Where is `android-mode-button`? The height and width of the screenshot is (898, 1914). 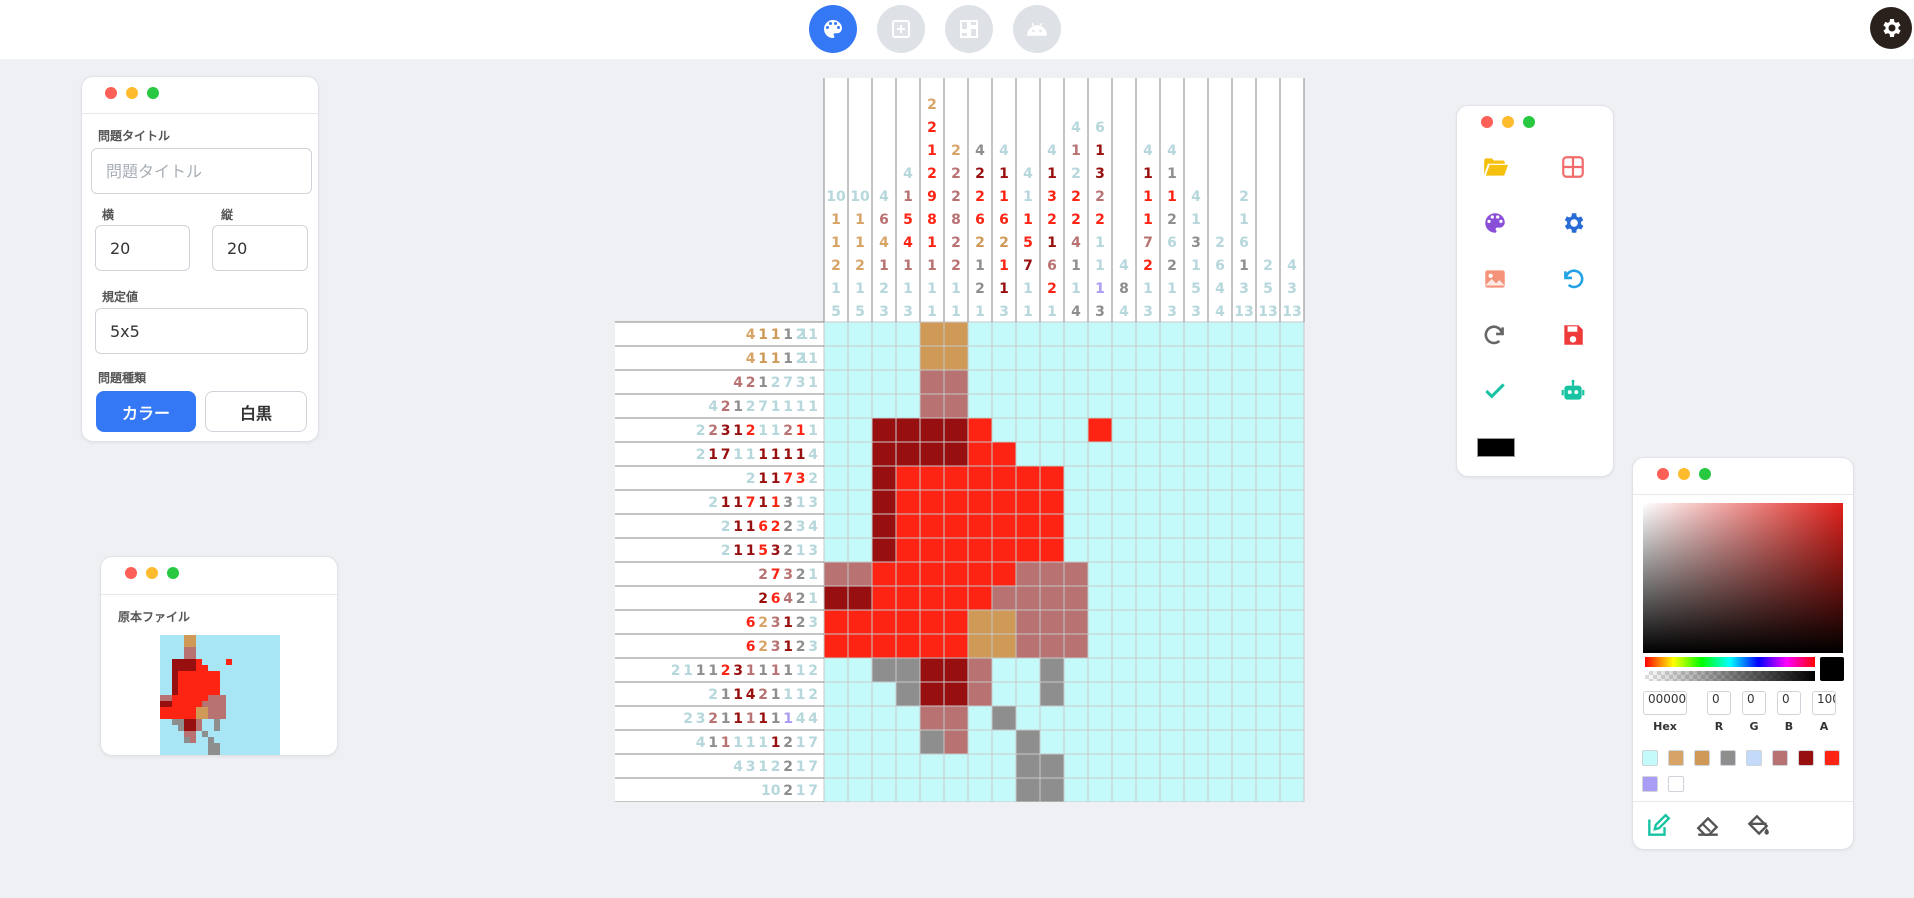 android-mode-button is located at coordinates (1037, 29).